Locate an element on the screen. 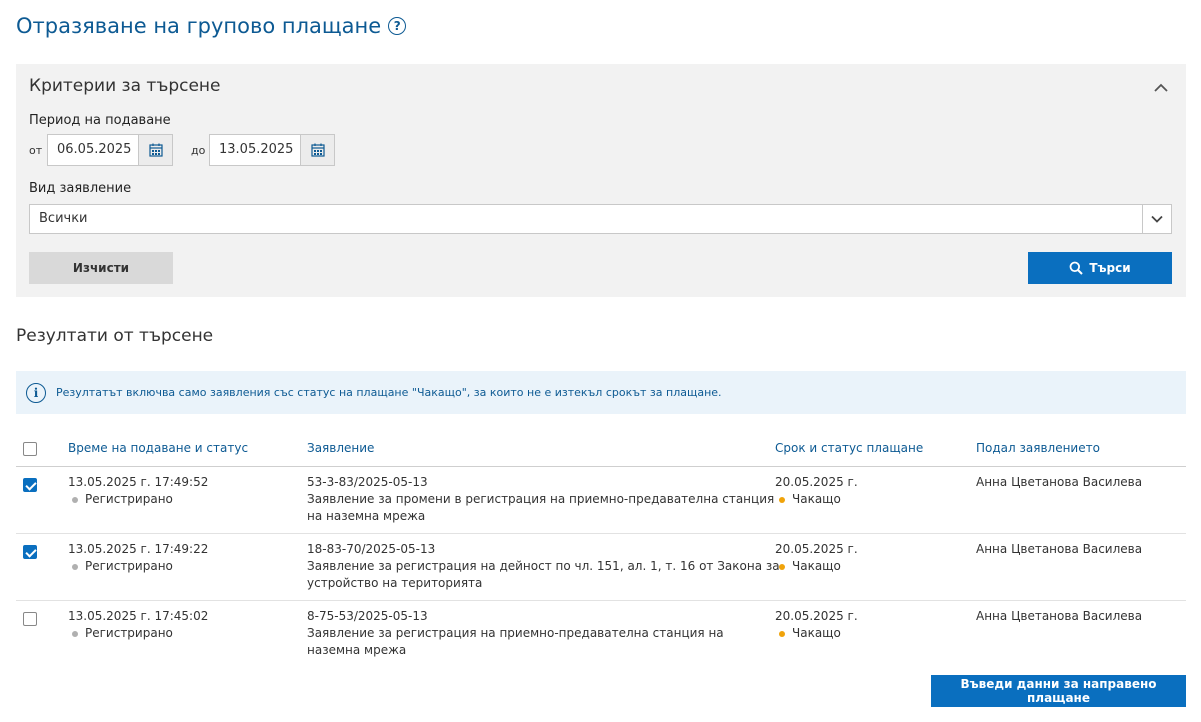 The image size is (1201, 722). submit-time: 13.05.2025 г. 17:45:02 is located at coordinates (138, 616).